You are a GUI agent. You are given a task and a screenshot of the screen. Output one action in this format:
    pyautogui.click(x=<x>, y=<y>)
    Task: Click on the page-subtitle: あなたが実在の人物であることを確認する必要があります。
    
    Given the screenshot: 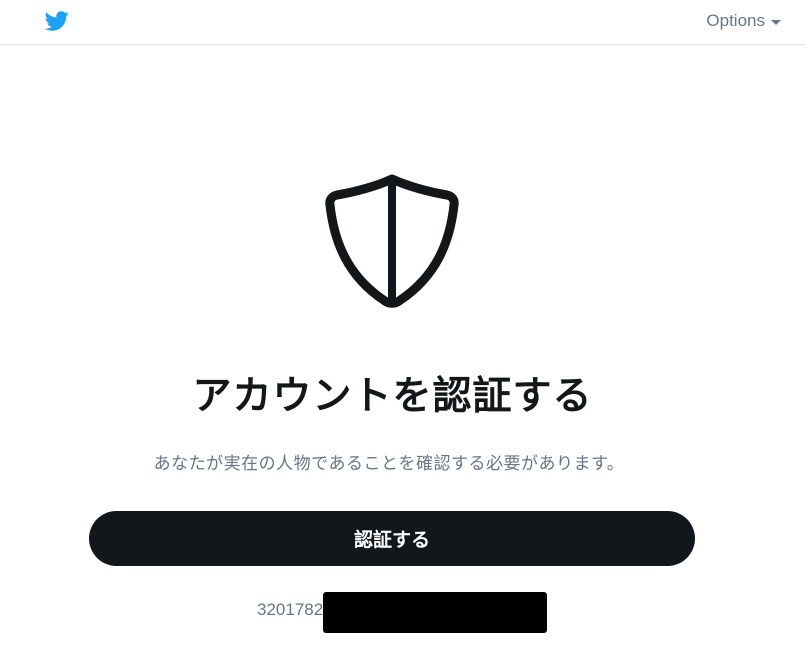 What is the action you would take?
    pyautogui.click(x=389, y=464)
    